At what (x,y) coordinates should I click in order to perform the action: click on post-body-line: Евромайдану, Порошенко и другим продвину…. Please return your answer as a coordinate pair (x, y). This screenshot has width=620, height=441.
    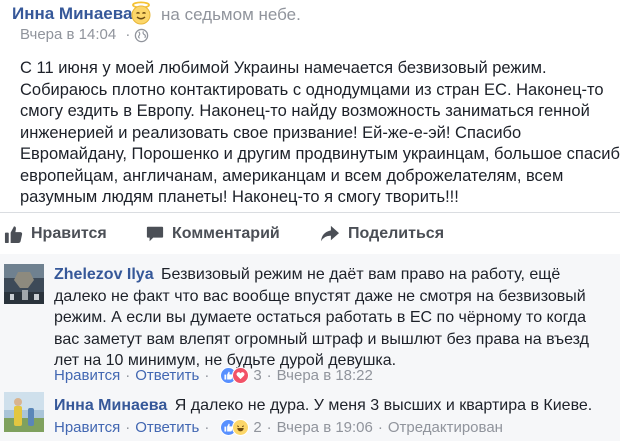
    Looking at the image, I should click on (320, 154).